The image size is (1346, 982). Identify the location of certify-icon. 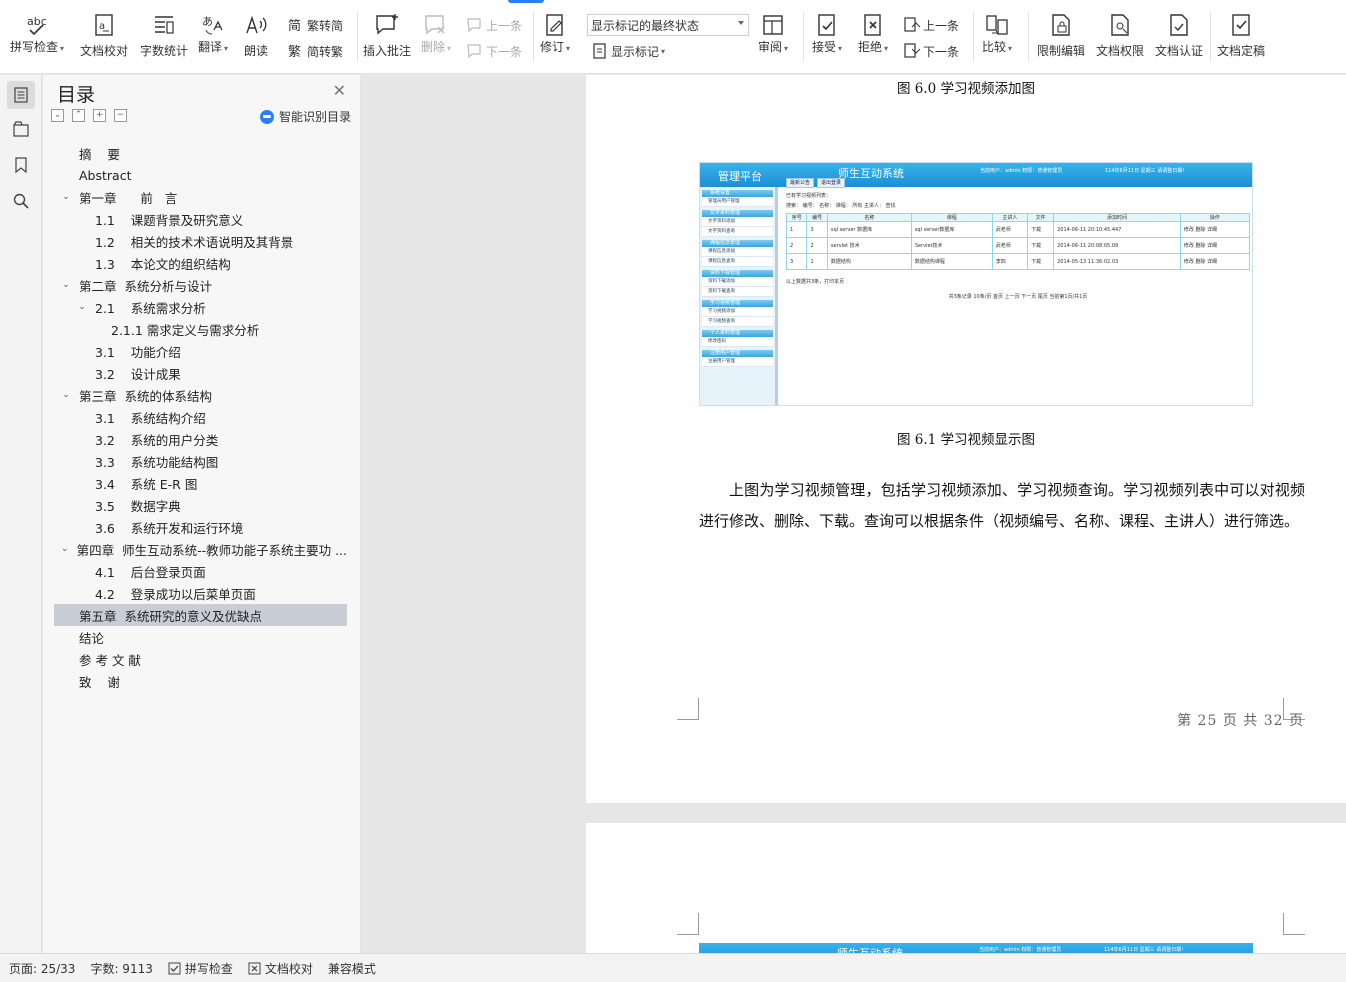
(1179, 25).